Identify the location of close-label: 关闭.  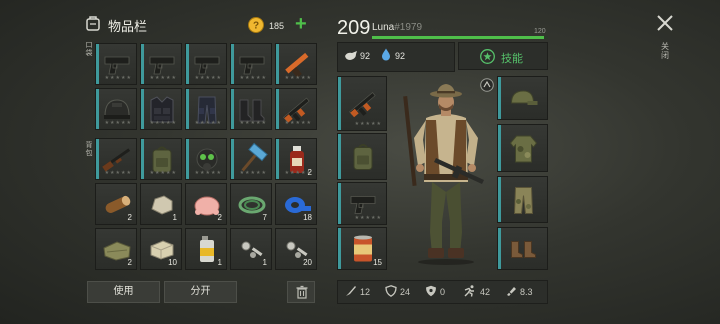
(665, 51).